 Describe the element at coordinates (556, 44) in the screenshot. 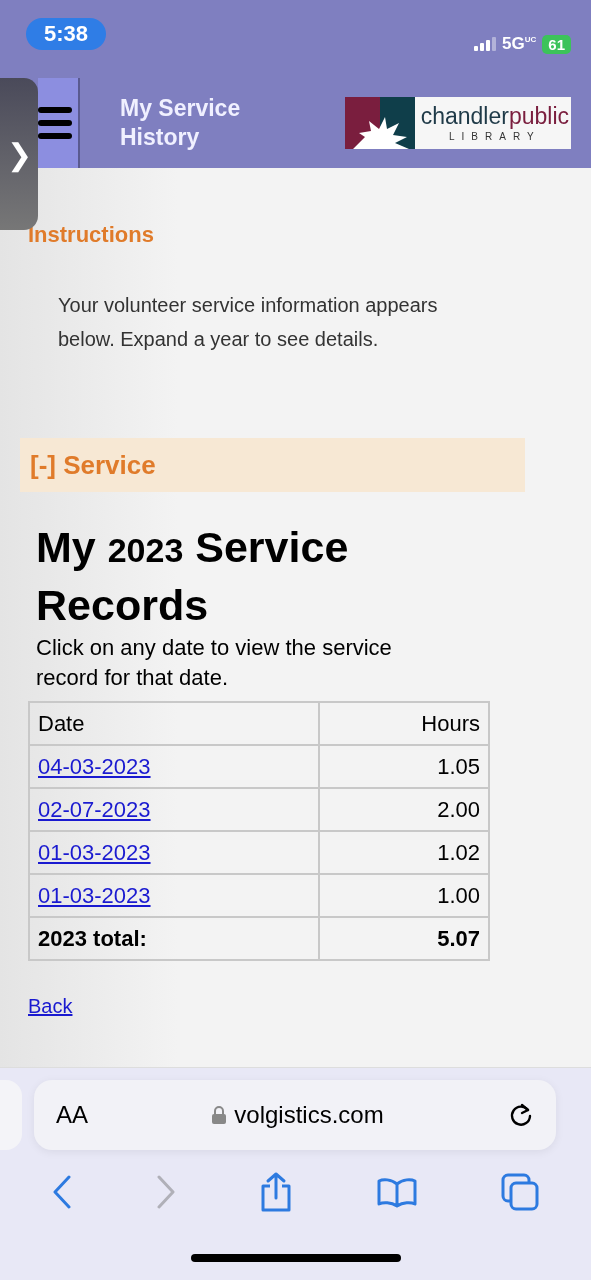

I see `battery-level: 61` at that location.